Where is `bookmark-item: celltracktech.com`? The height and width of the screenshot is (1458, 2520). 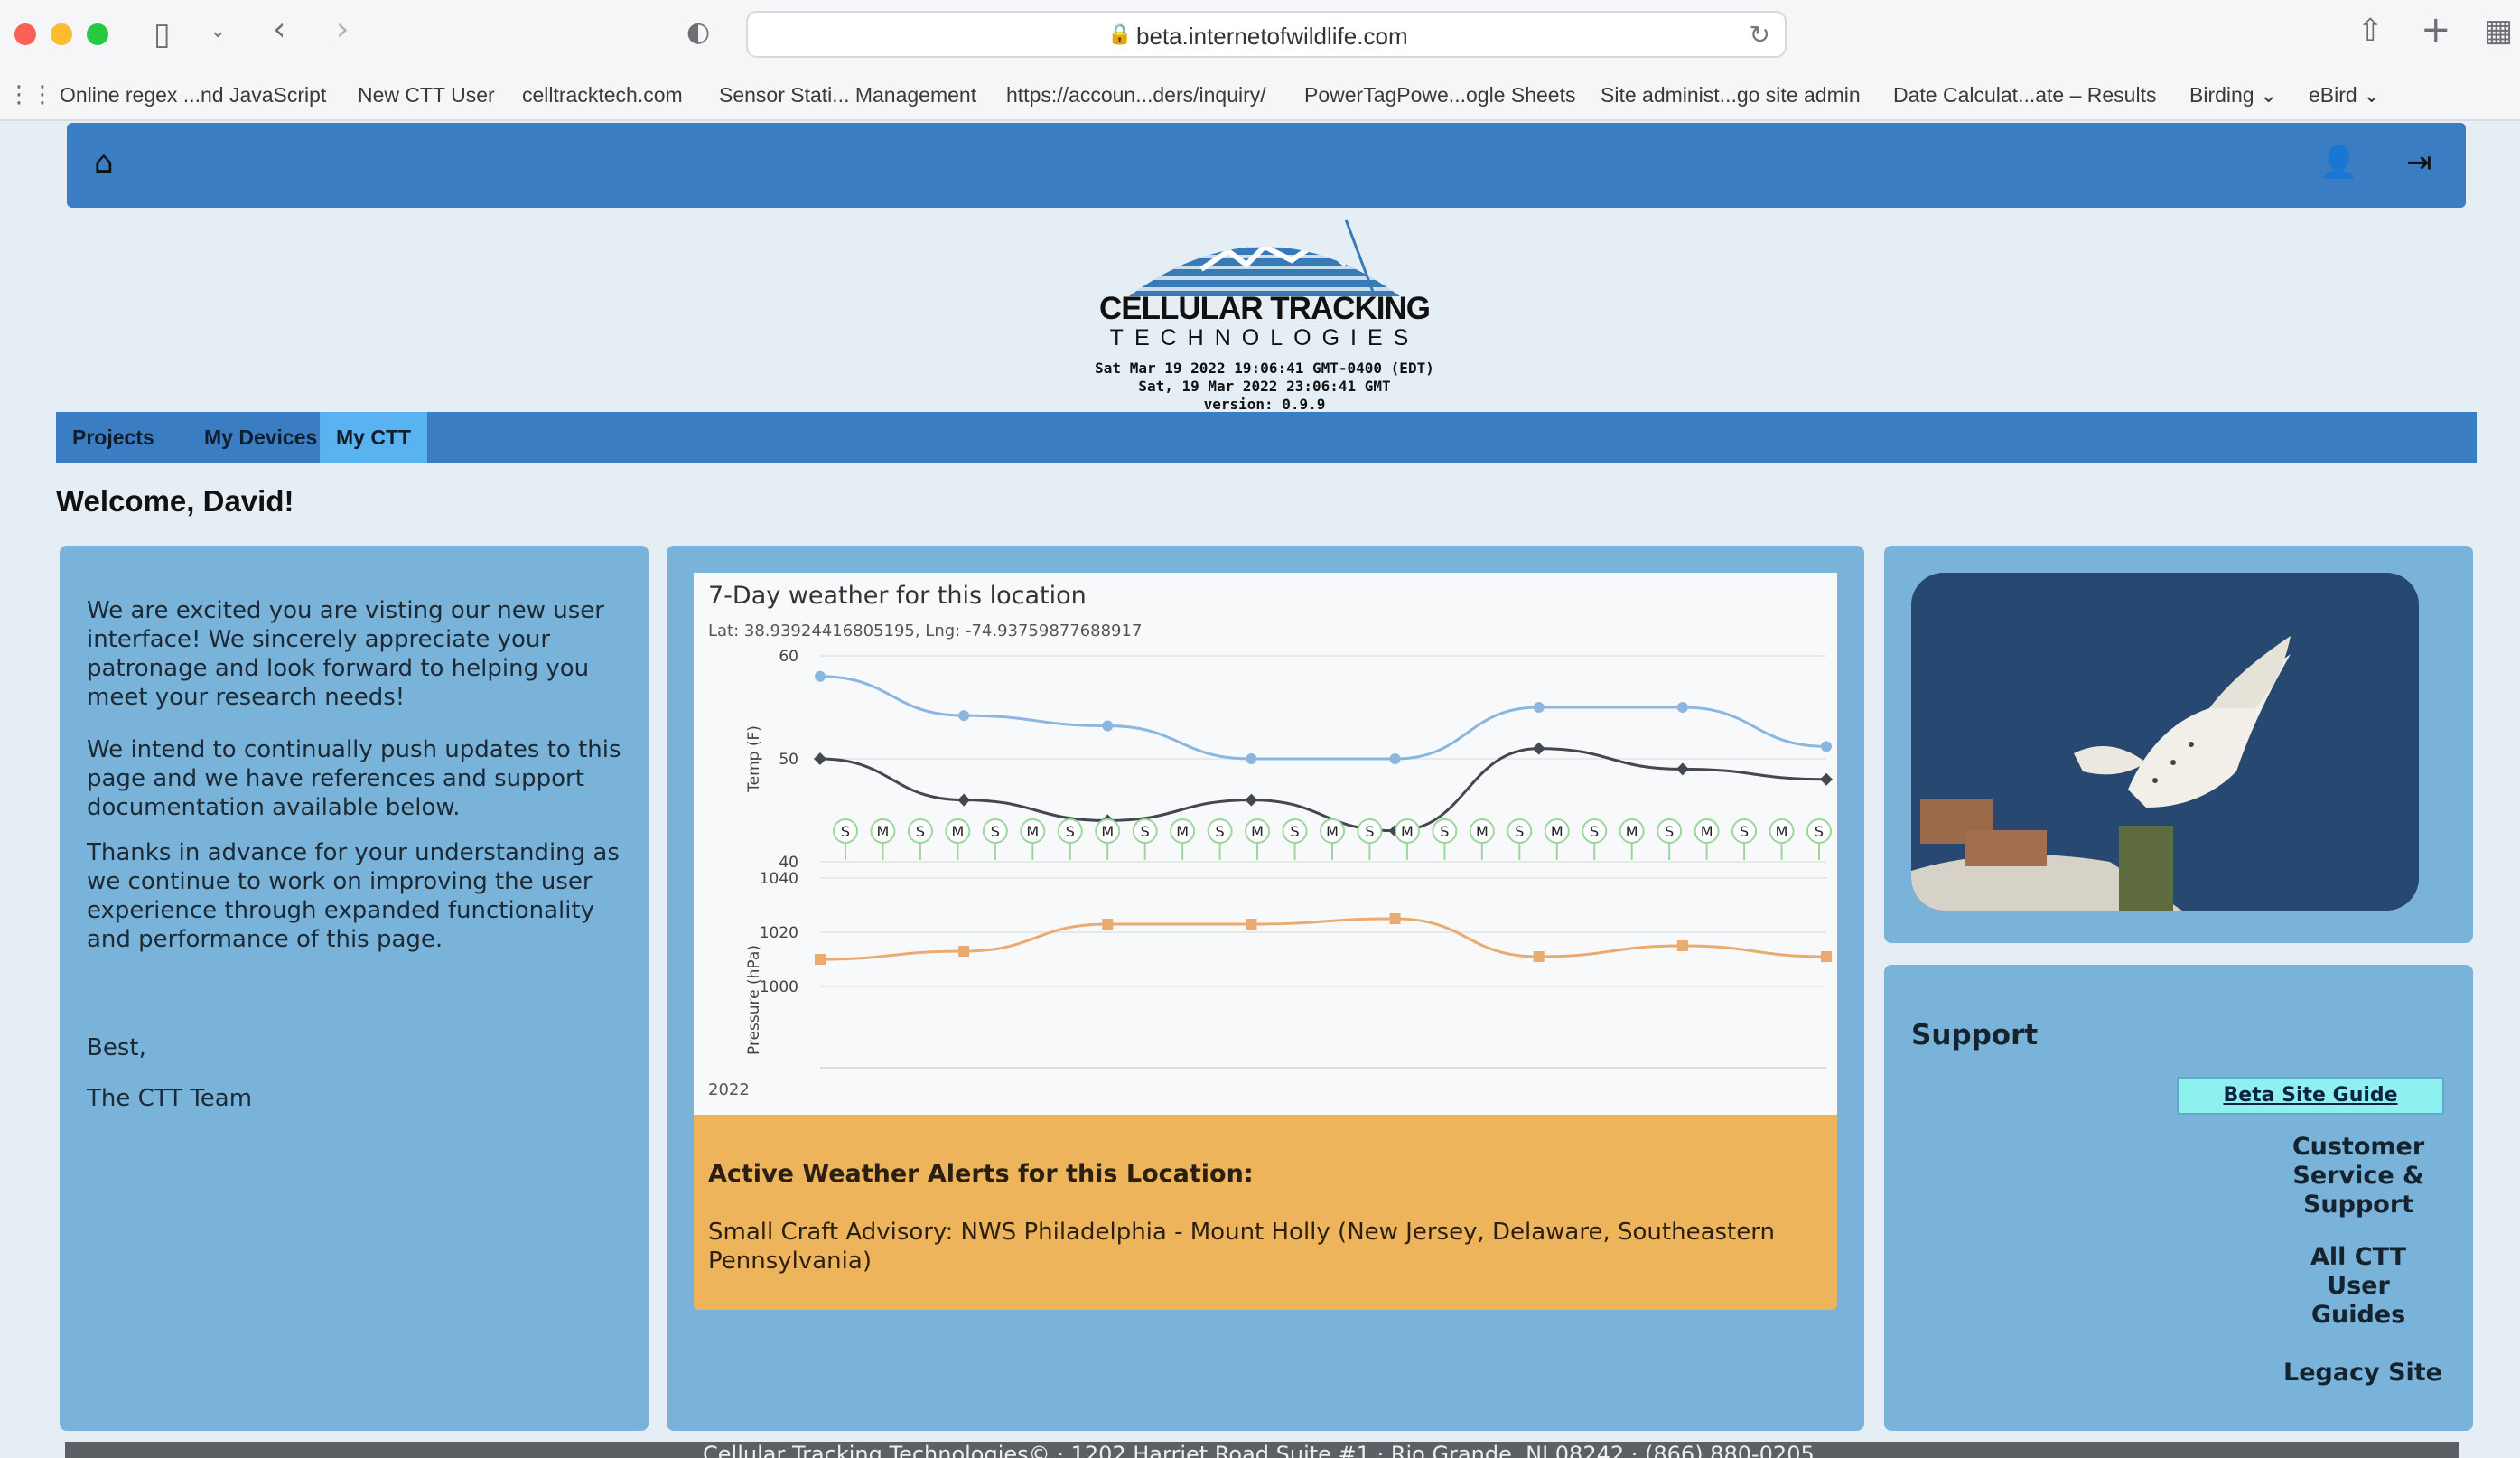 bookmark-item: celltracktech.com is located at coordinates (602, 95).